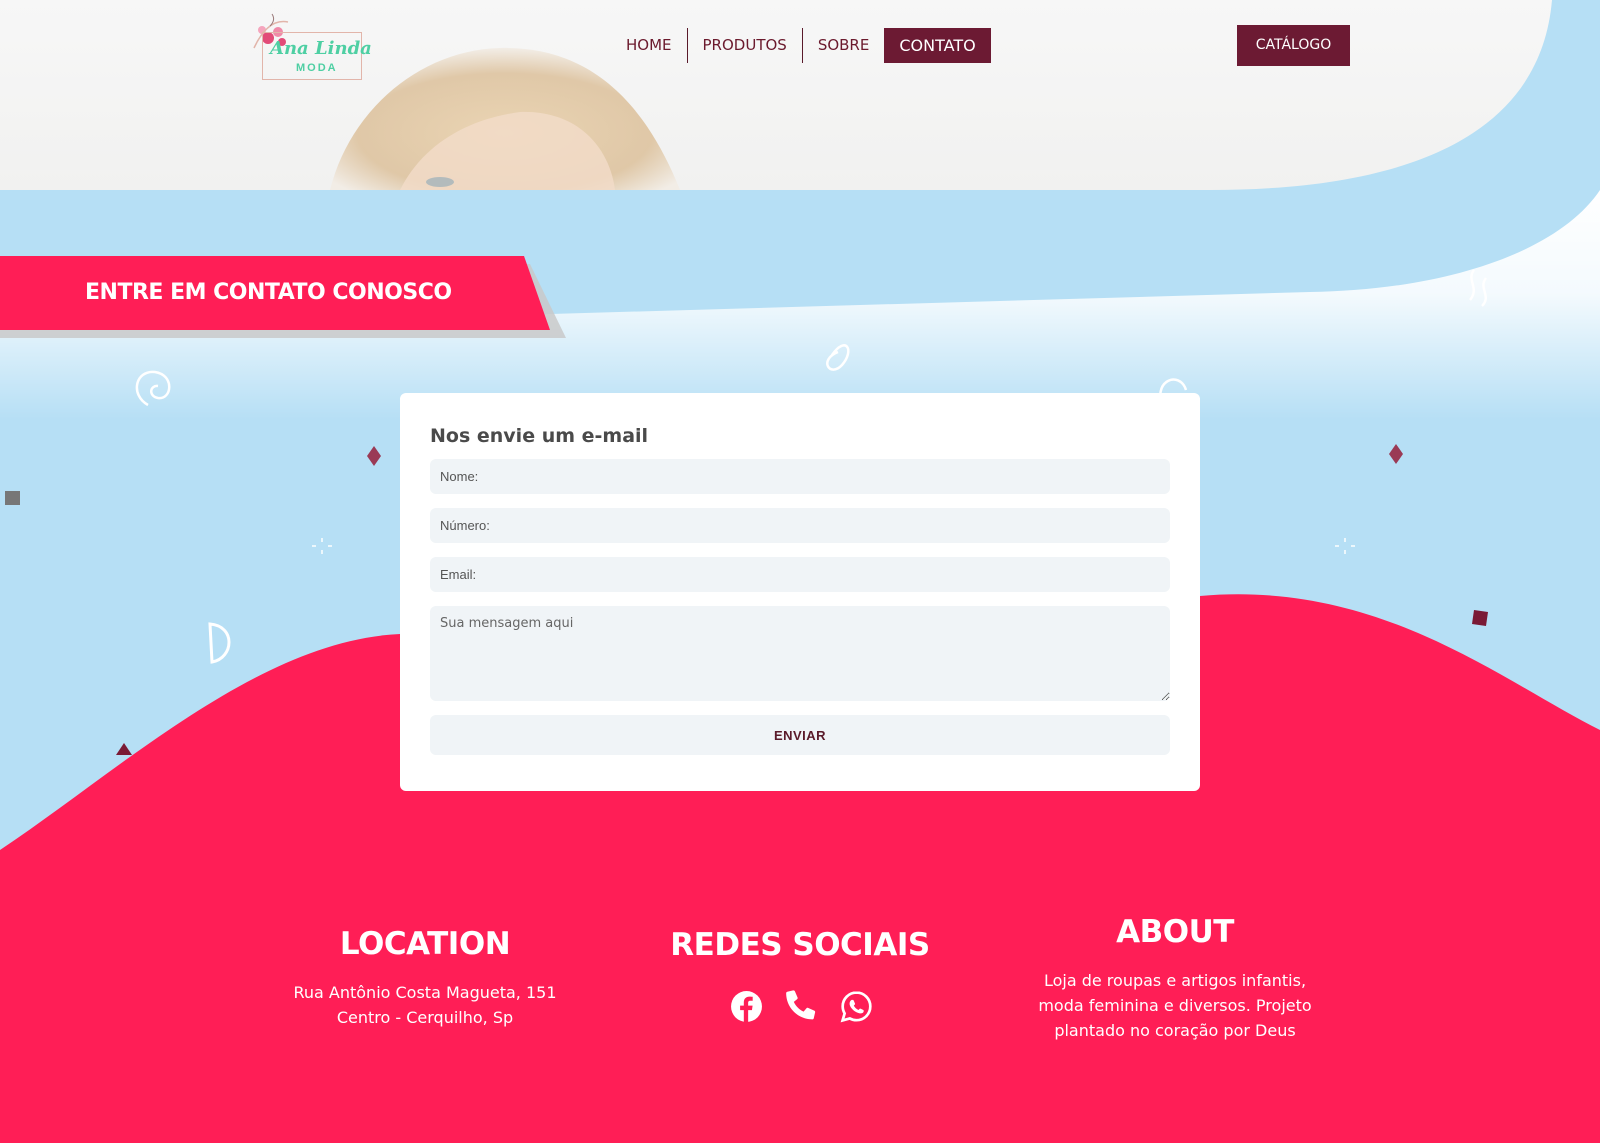  I want to click on location-title: LOCATION, so click(425, 944).